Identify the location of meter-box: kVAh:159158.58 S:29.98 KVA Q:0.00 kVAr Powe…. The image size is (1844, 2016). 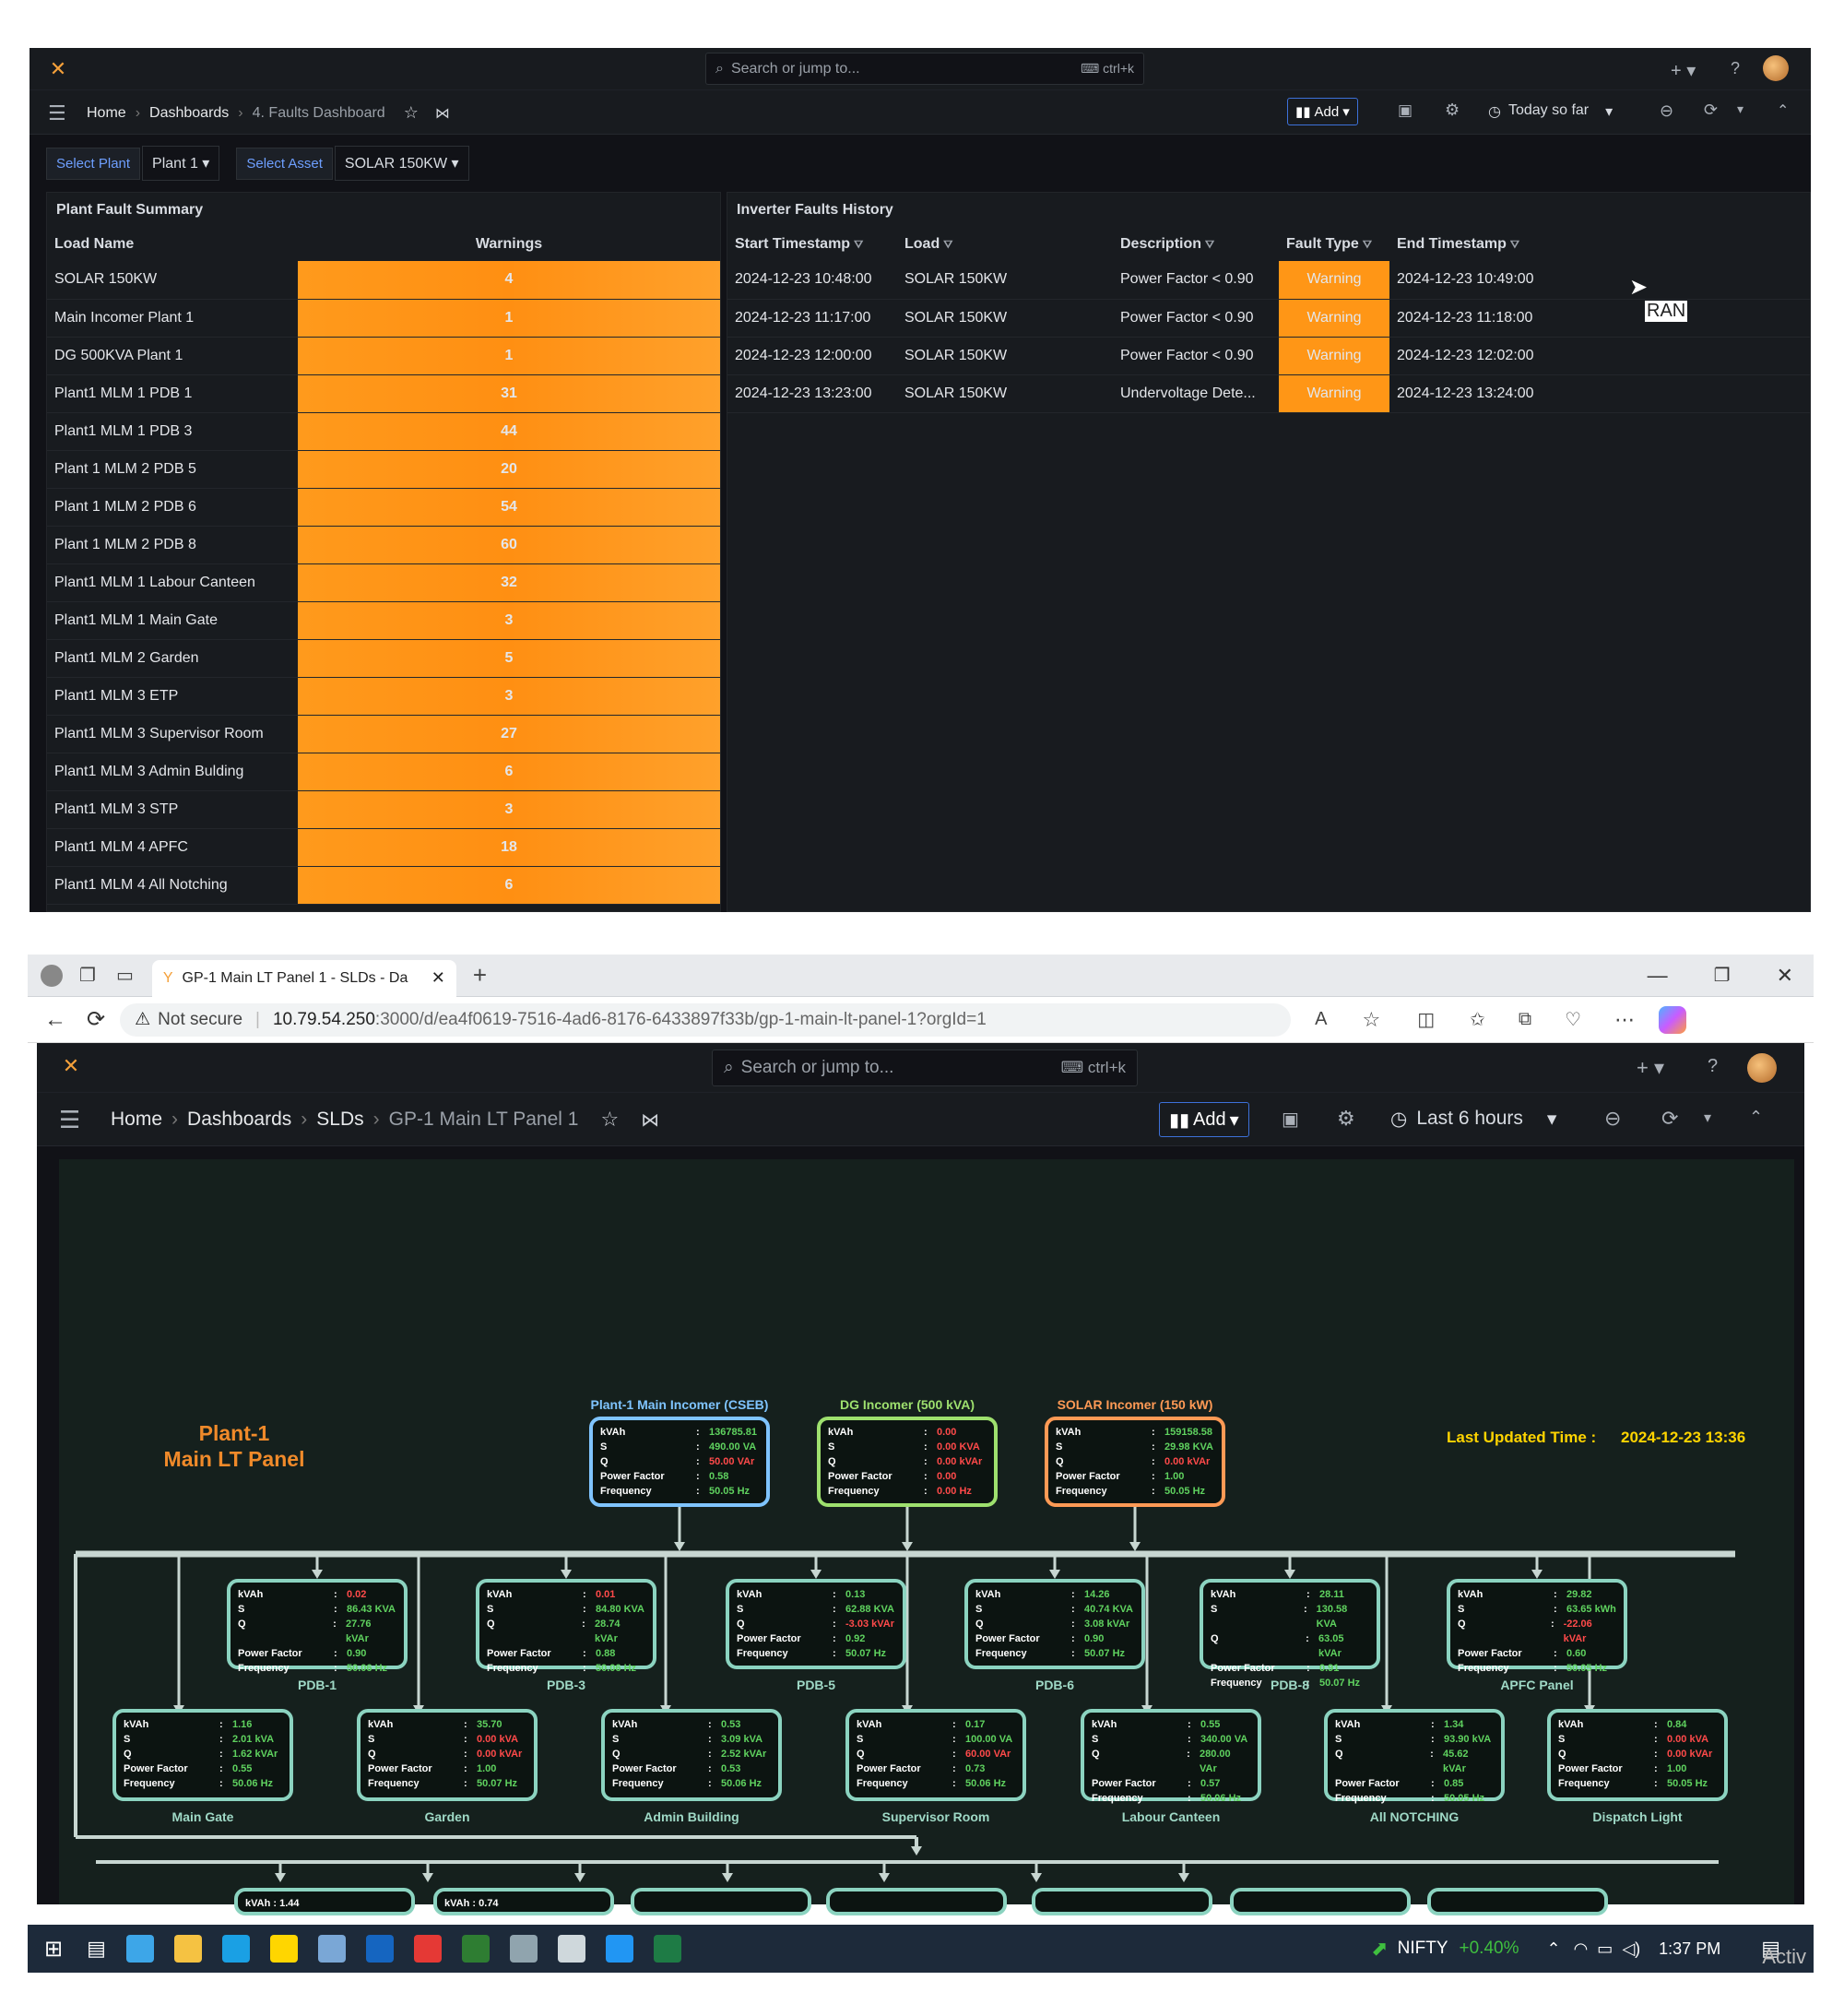
(1135, 1462).